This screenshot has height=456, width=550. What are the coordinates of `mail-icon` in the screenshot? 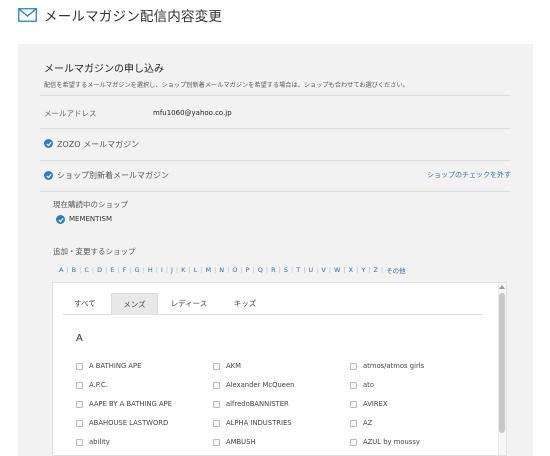 It's located at (27, 15).